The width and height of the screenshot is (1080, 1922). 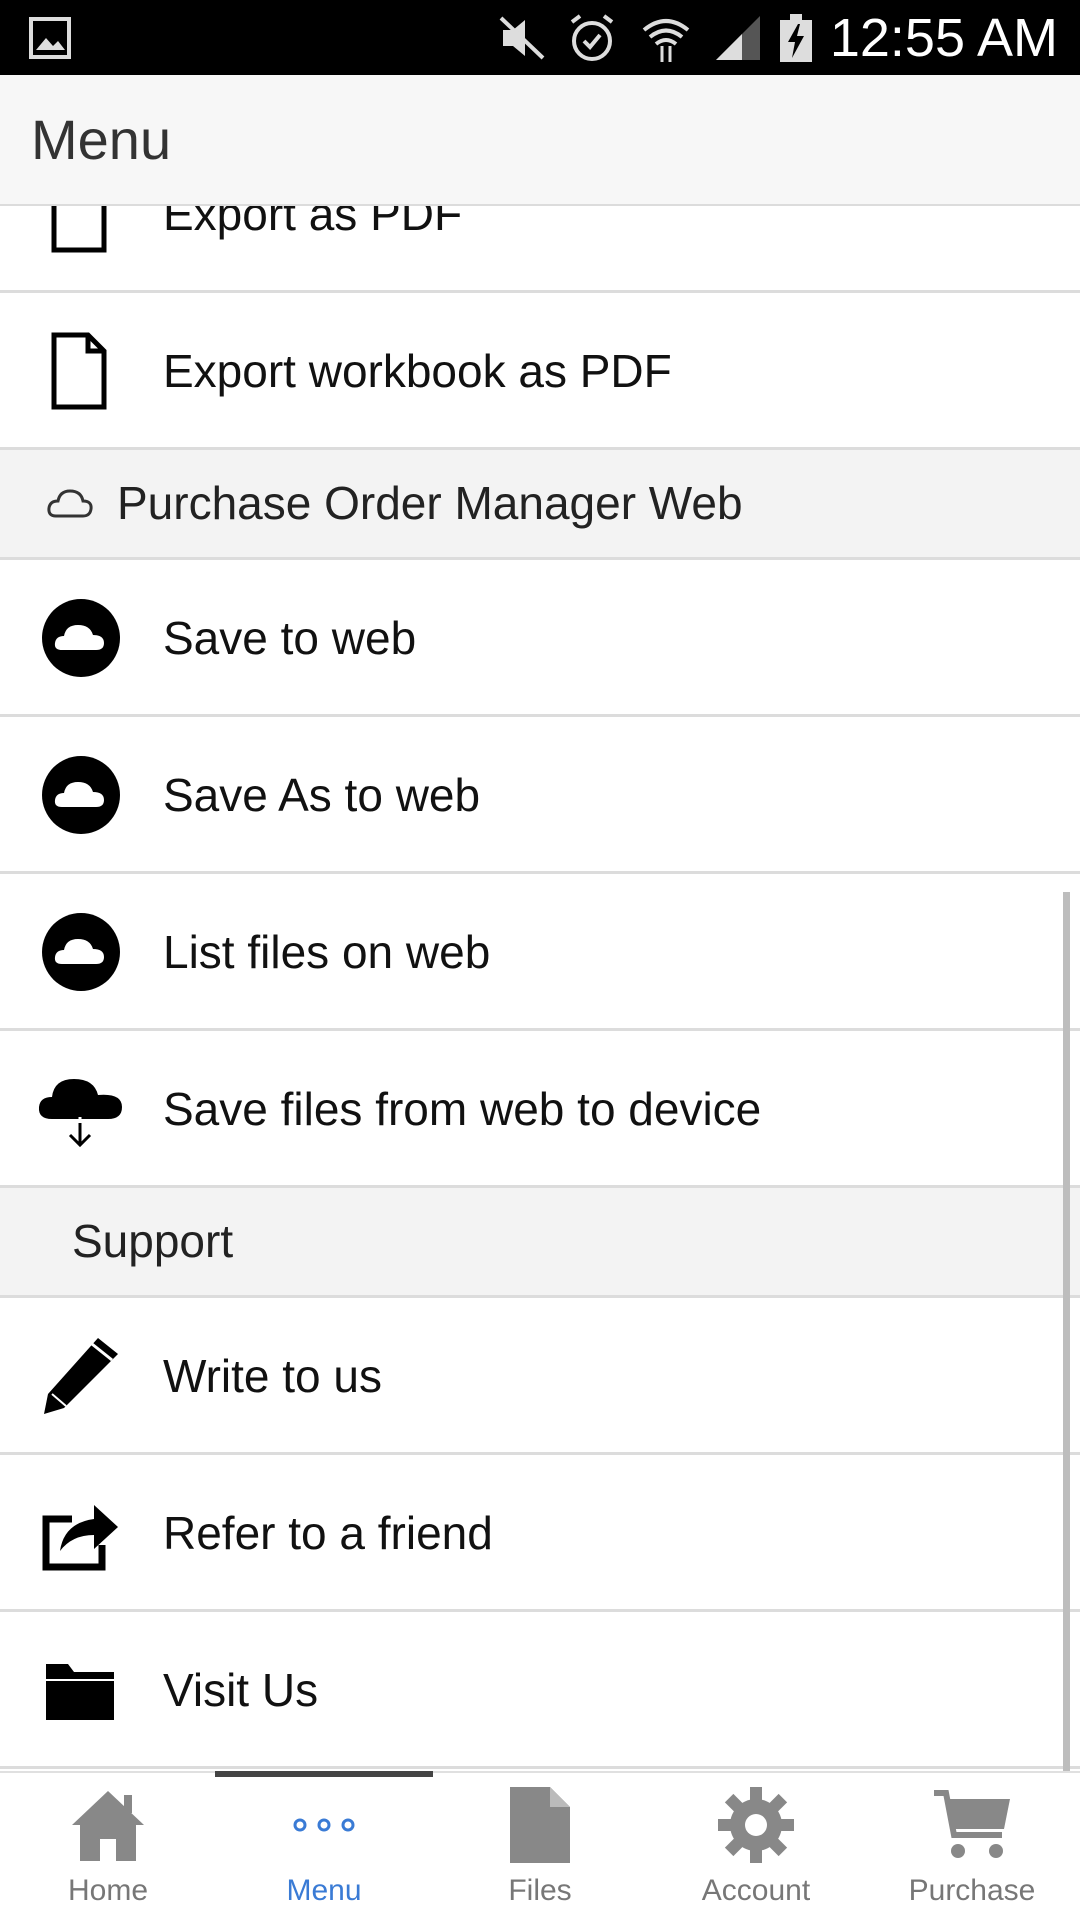 What do you see at coordinates (80, 1692) in the screenshot?
I see `folder-icon` at bounding box center [80, 1692].